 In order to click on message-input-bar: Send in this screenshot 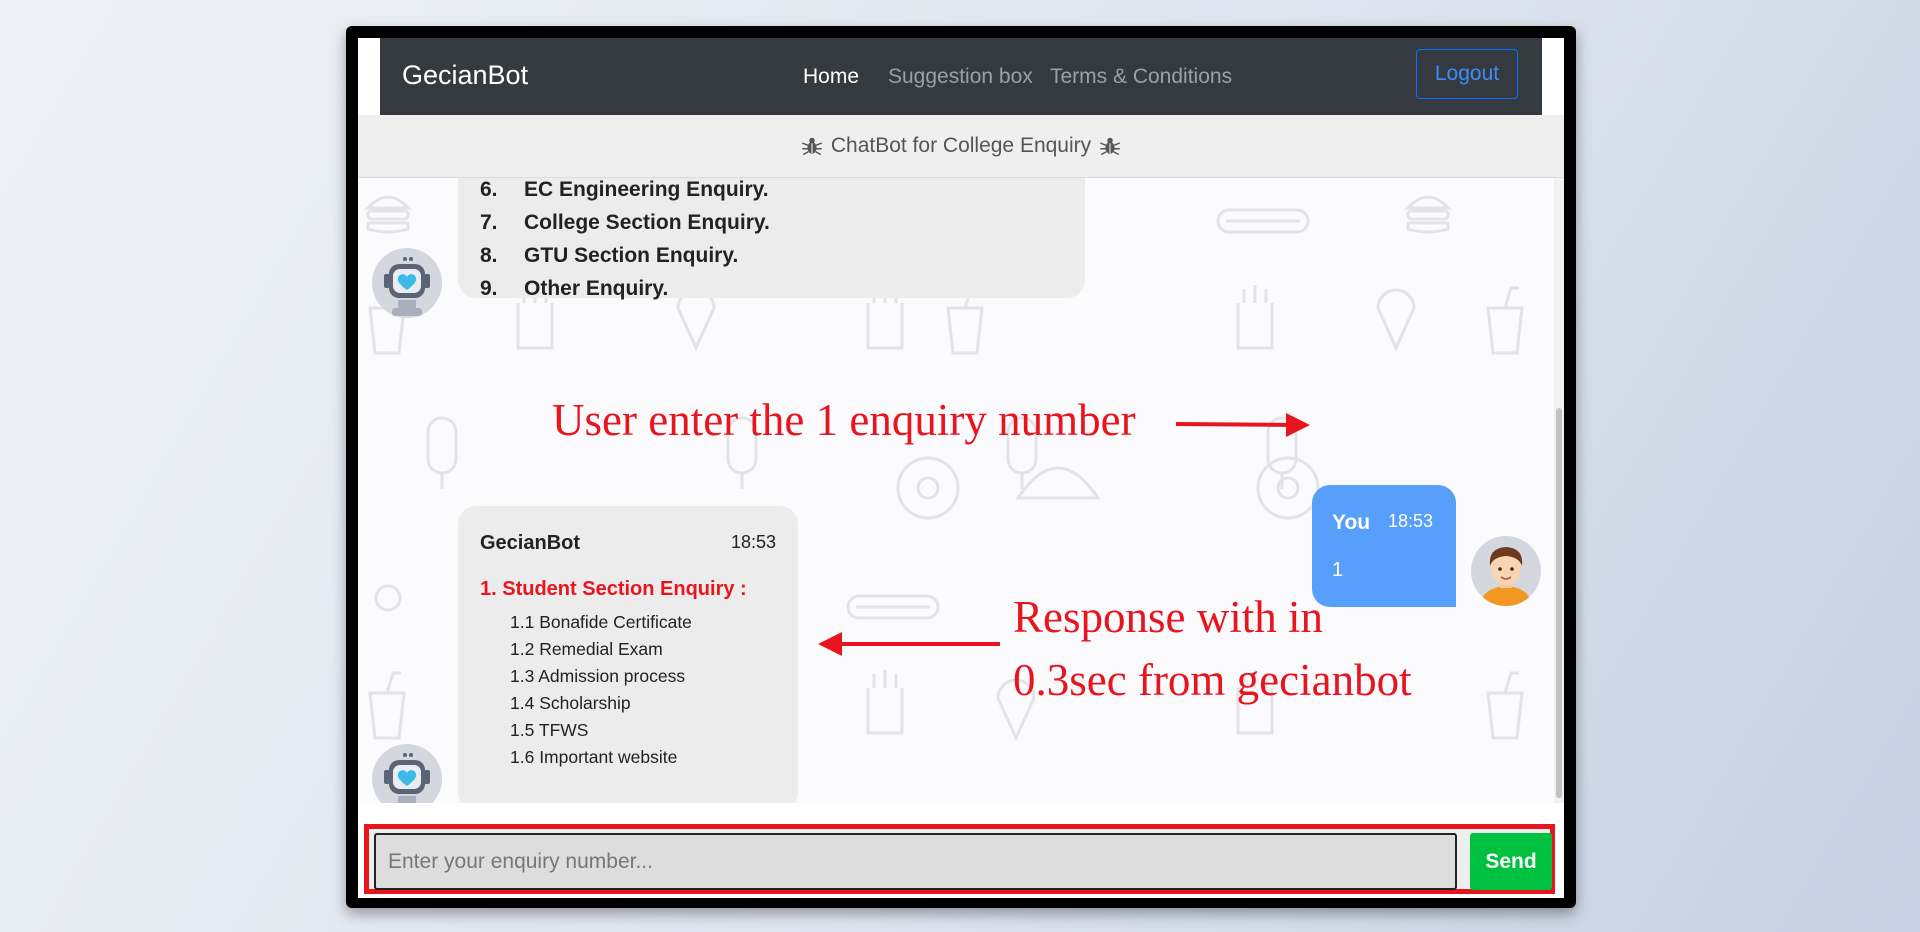, I will do `click(959, 859)`.